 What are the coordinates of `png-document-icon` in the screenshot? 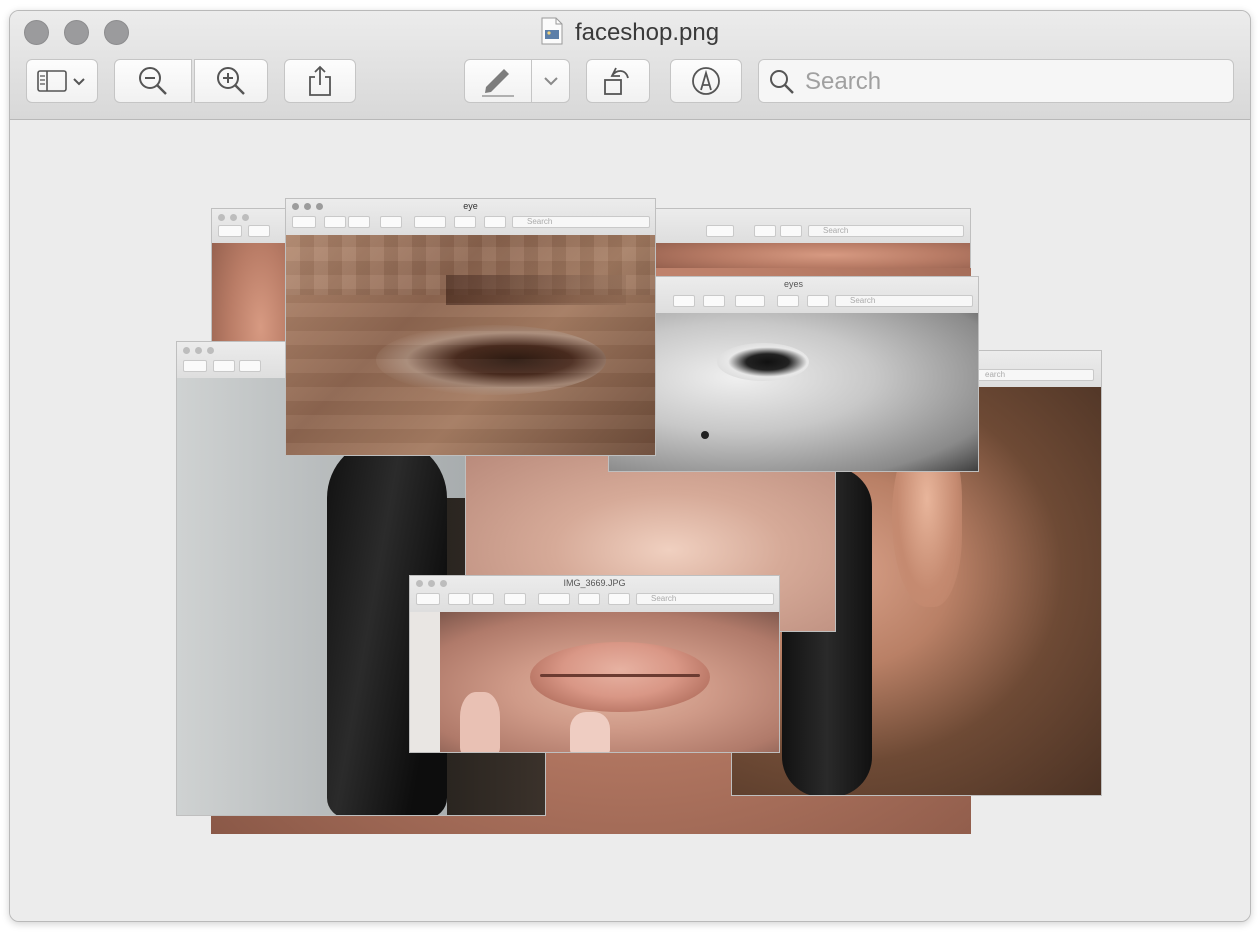 It's located at (552, 31).